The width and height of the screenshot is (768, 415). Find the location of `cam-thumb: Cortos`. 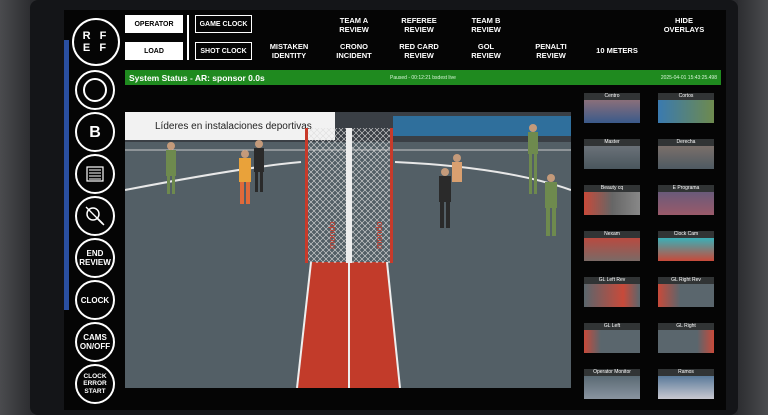

cam-thumb: Cortos is located at coordinates (686, 108).